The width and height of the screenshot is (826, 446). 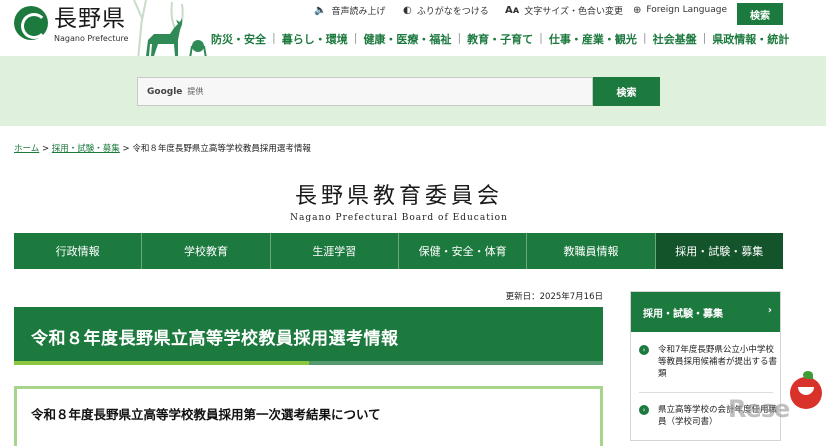 I want to click on apple-mascot-icon, so click(x=806, y=390).